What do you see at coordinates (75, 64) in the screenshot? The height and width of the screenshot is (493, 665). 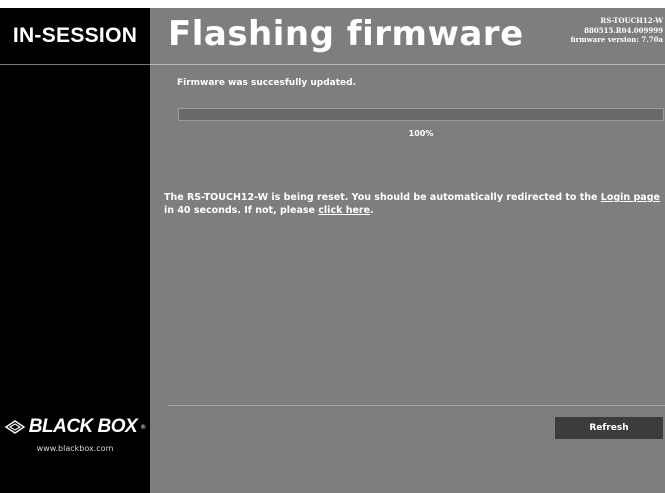 I see `brand-divider` at bounding box center [75, 64].